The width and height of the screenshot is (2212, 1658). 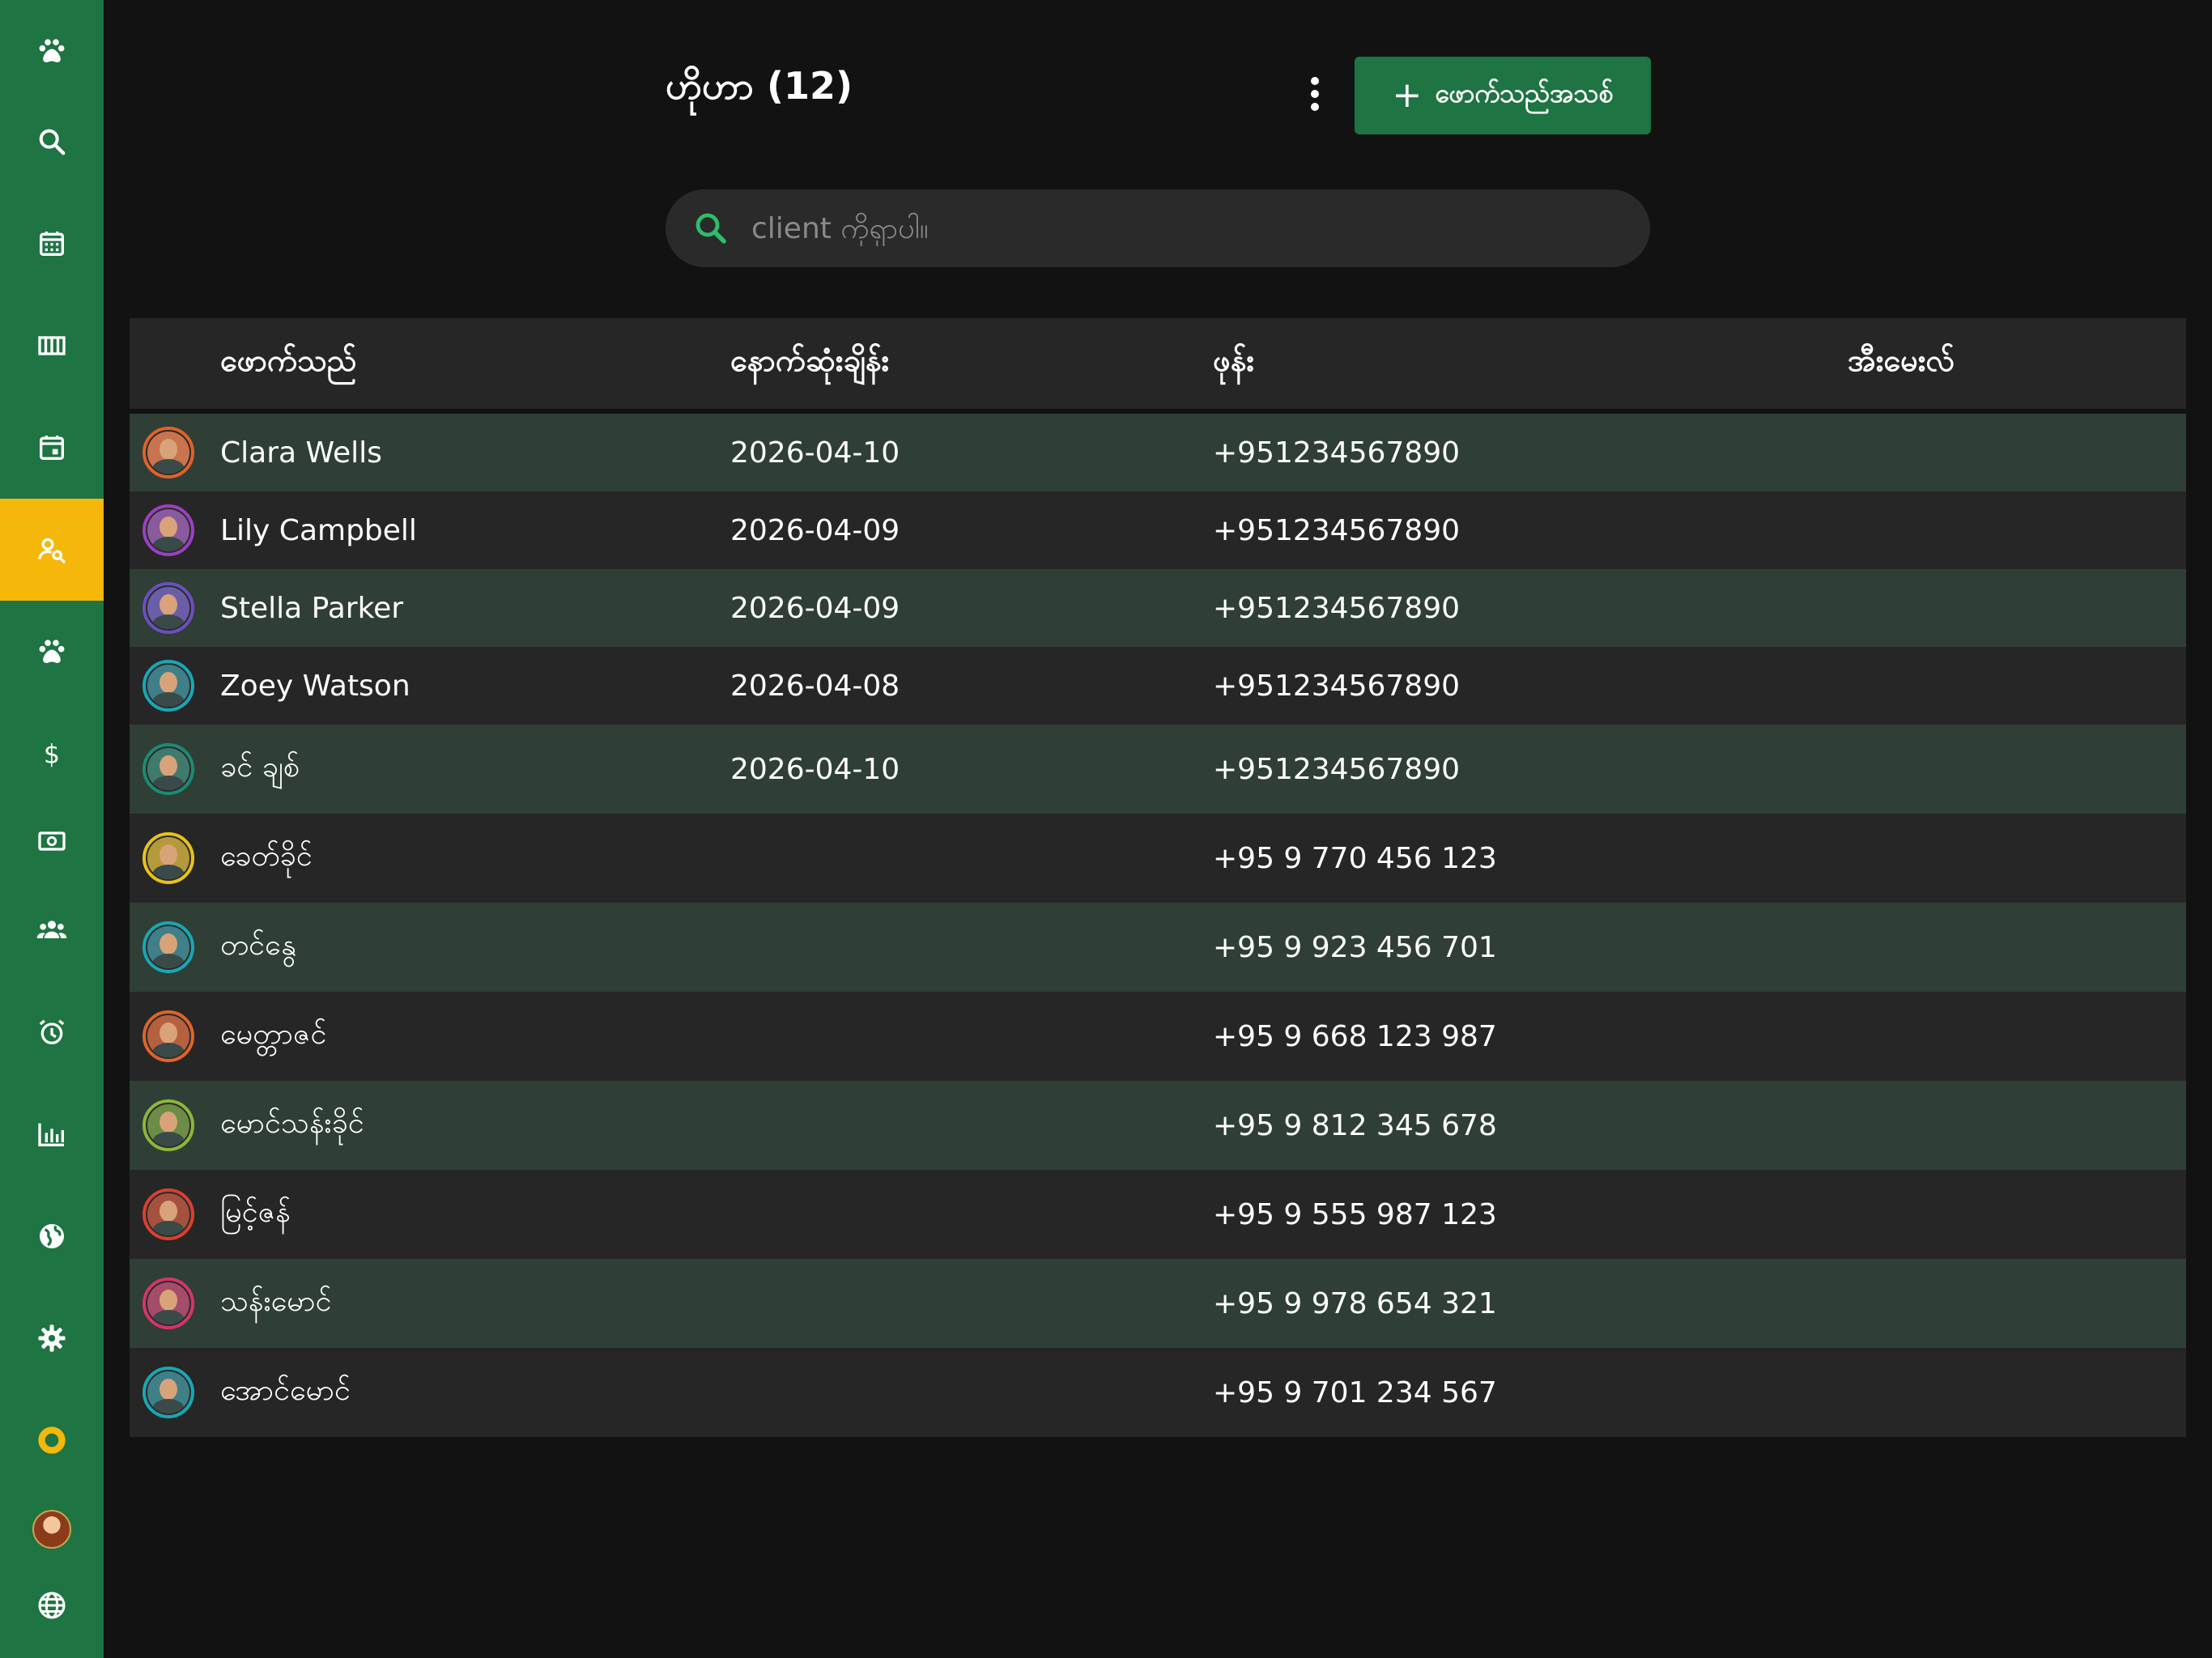 I want to click on add-client-label: ဖောက်သည်အသစ်, so click(x=1524, y=93).